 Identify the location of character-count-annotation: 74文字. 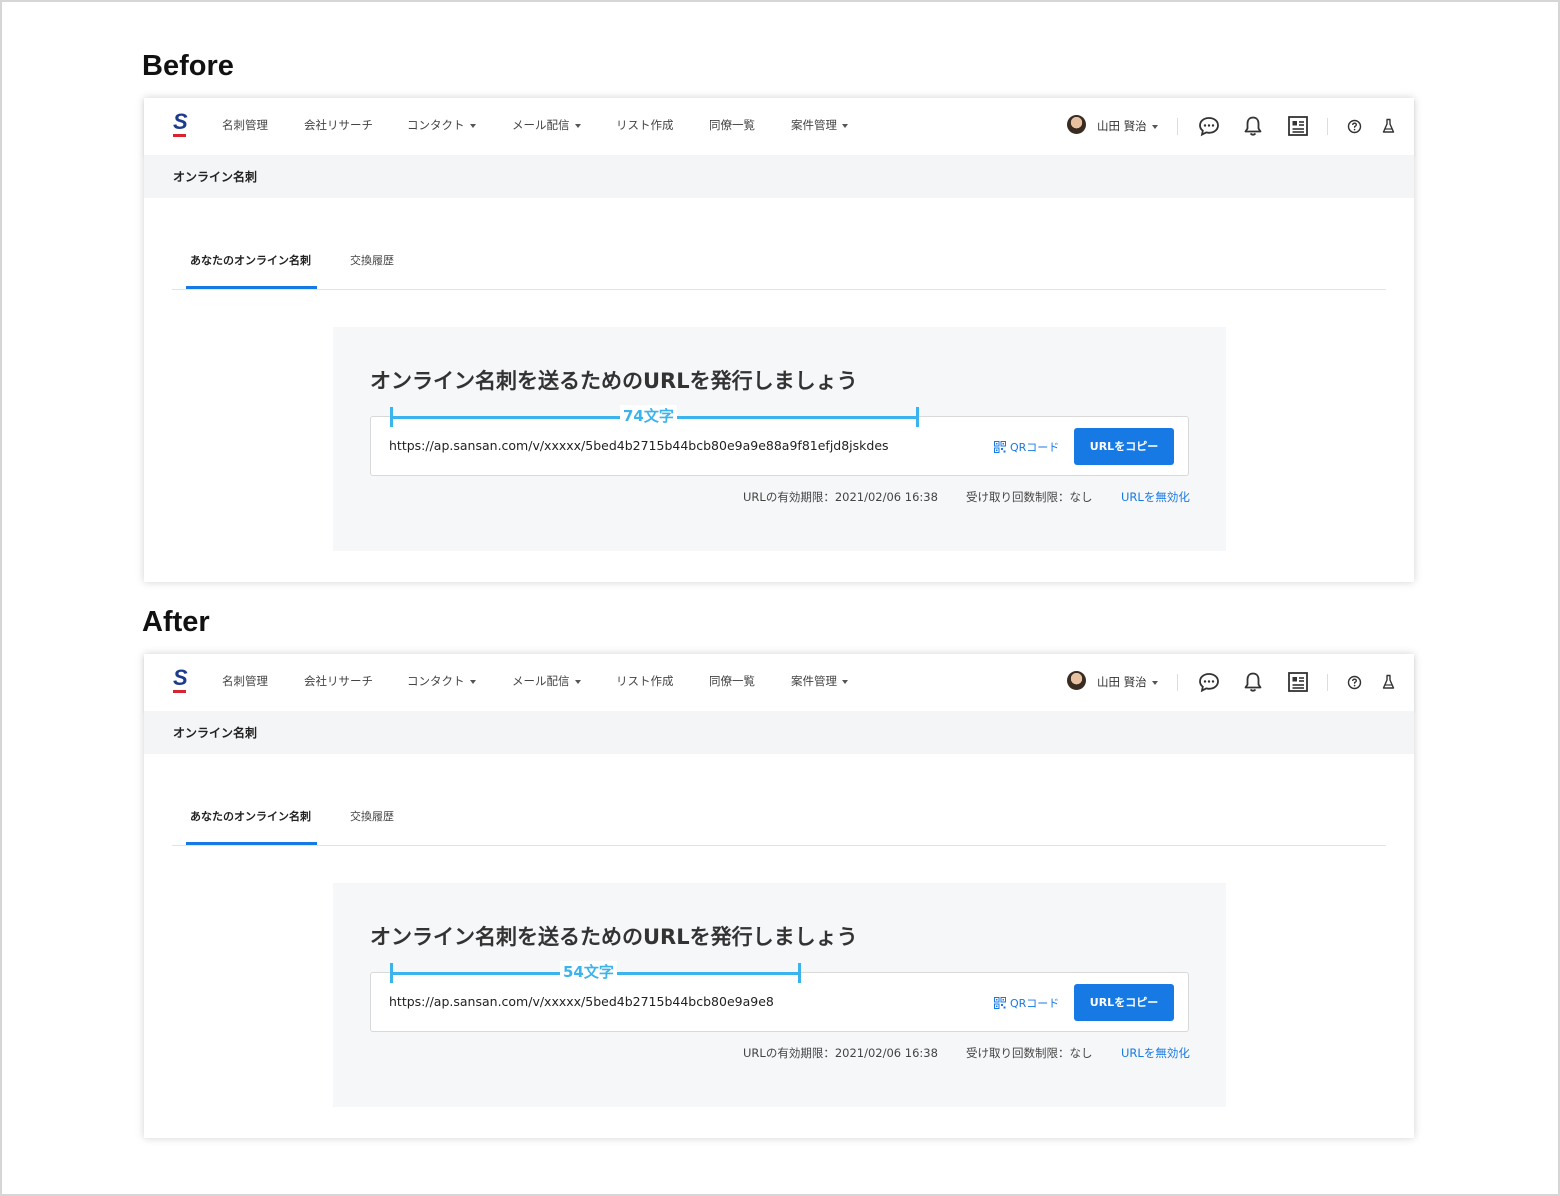
(654, 416).